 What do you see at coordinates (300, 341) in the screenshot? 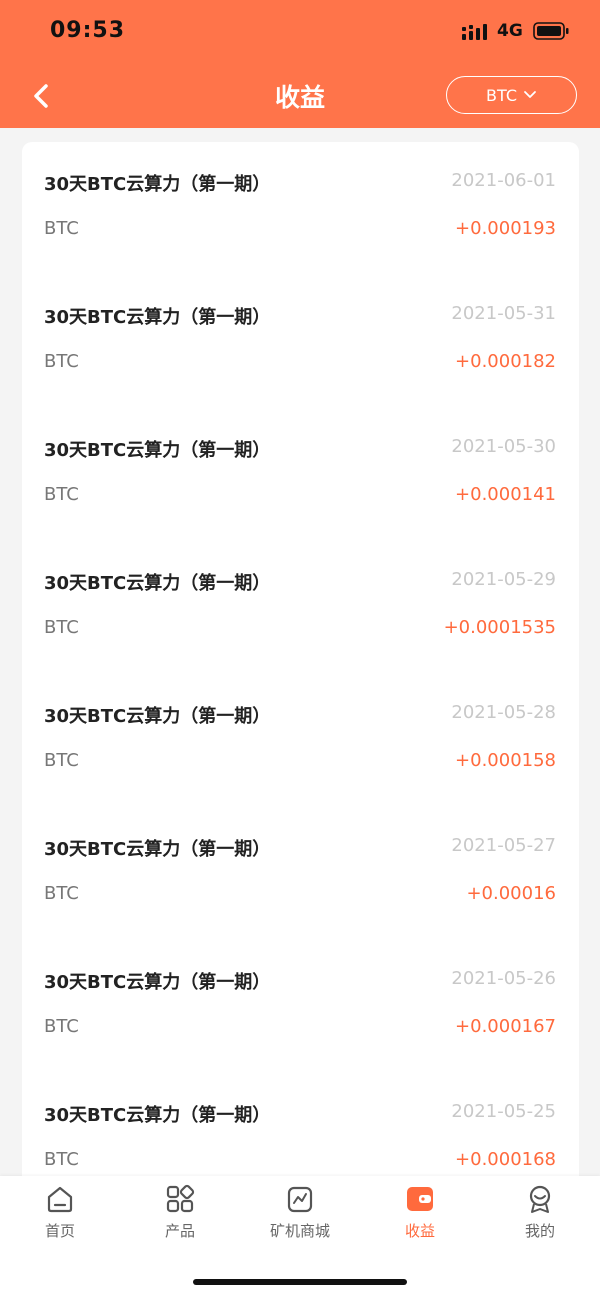
I see `list-item: 30天BTC云算力（第一期） 2021-05-31 BTC +0.000182` at bounding box center [300, 341].